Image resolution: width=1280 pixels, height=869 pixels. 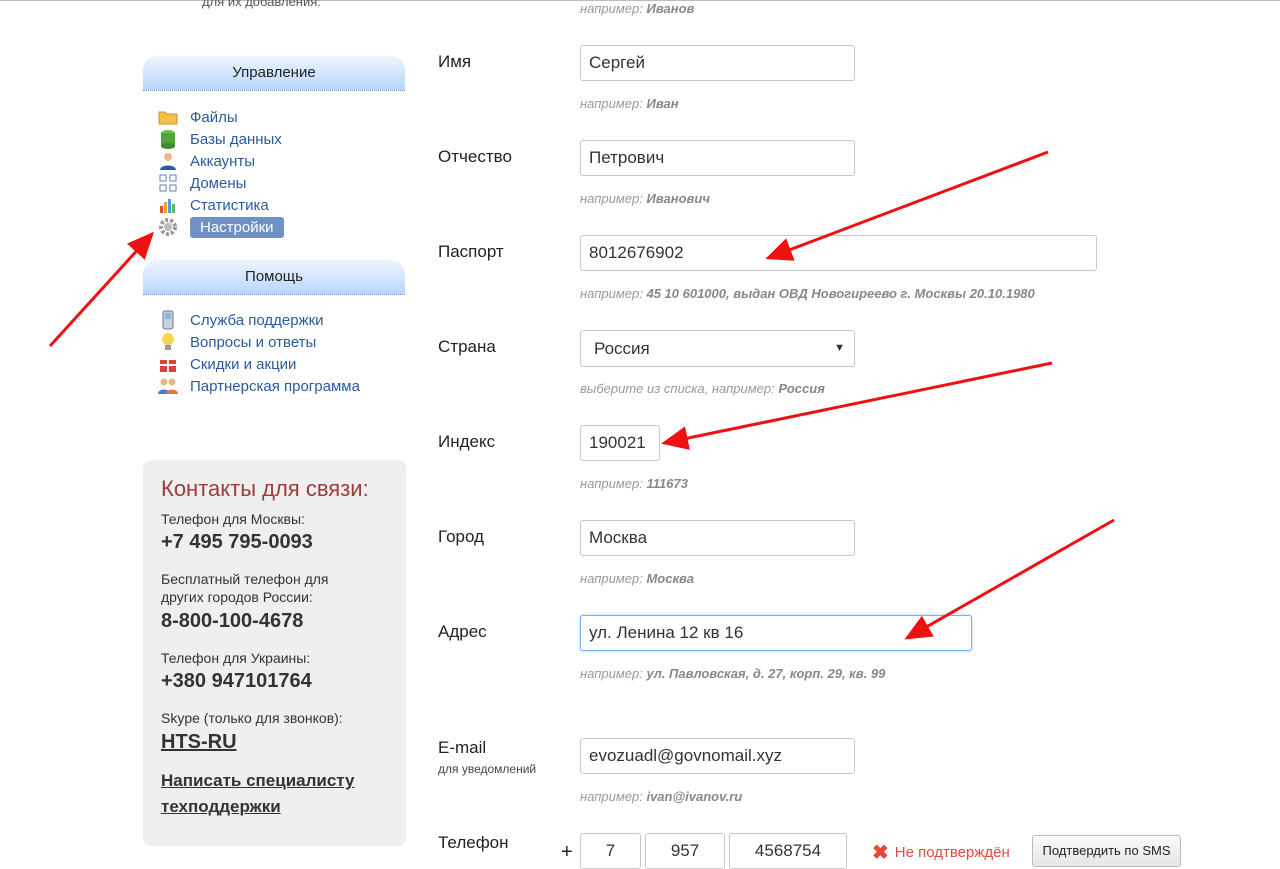 I want to click on arrow-to-settings, so click(x=101, y=289).